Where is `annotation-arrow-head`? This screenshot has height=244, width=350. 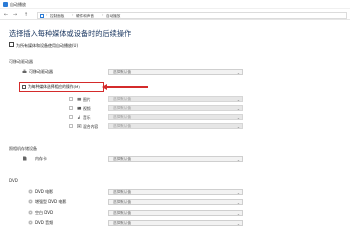
annotation-arrow-head is located at coordinates (104, 87).